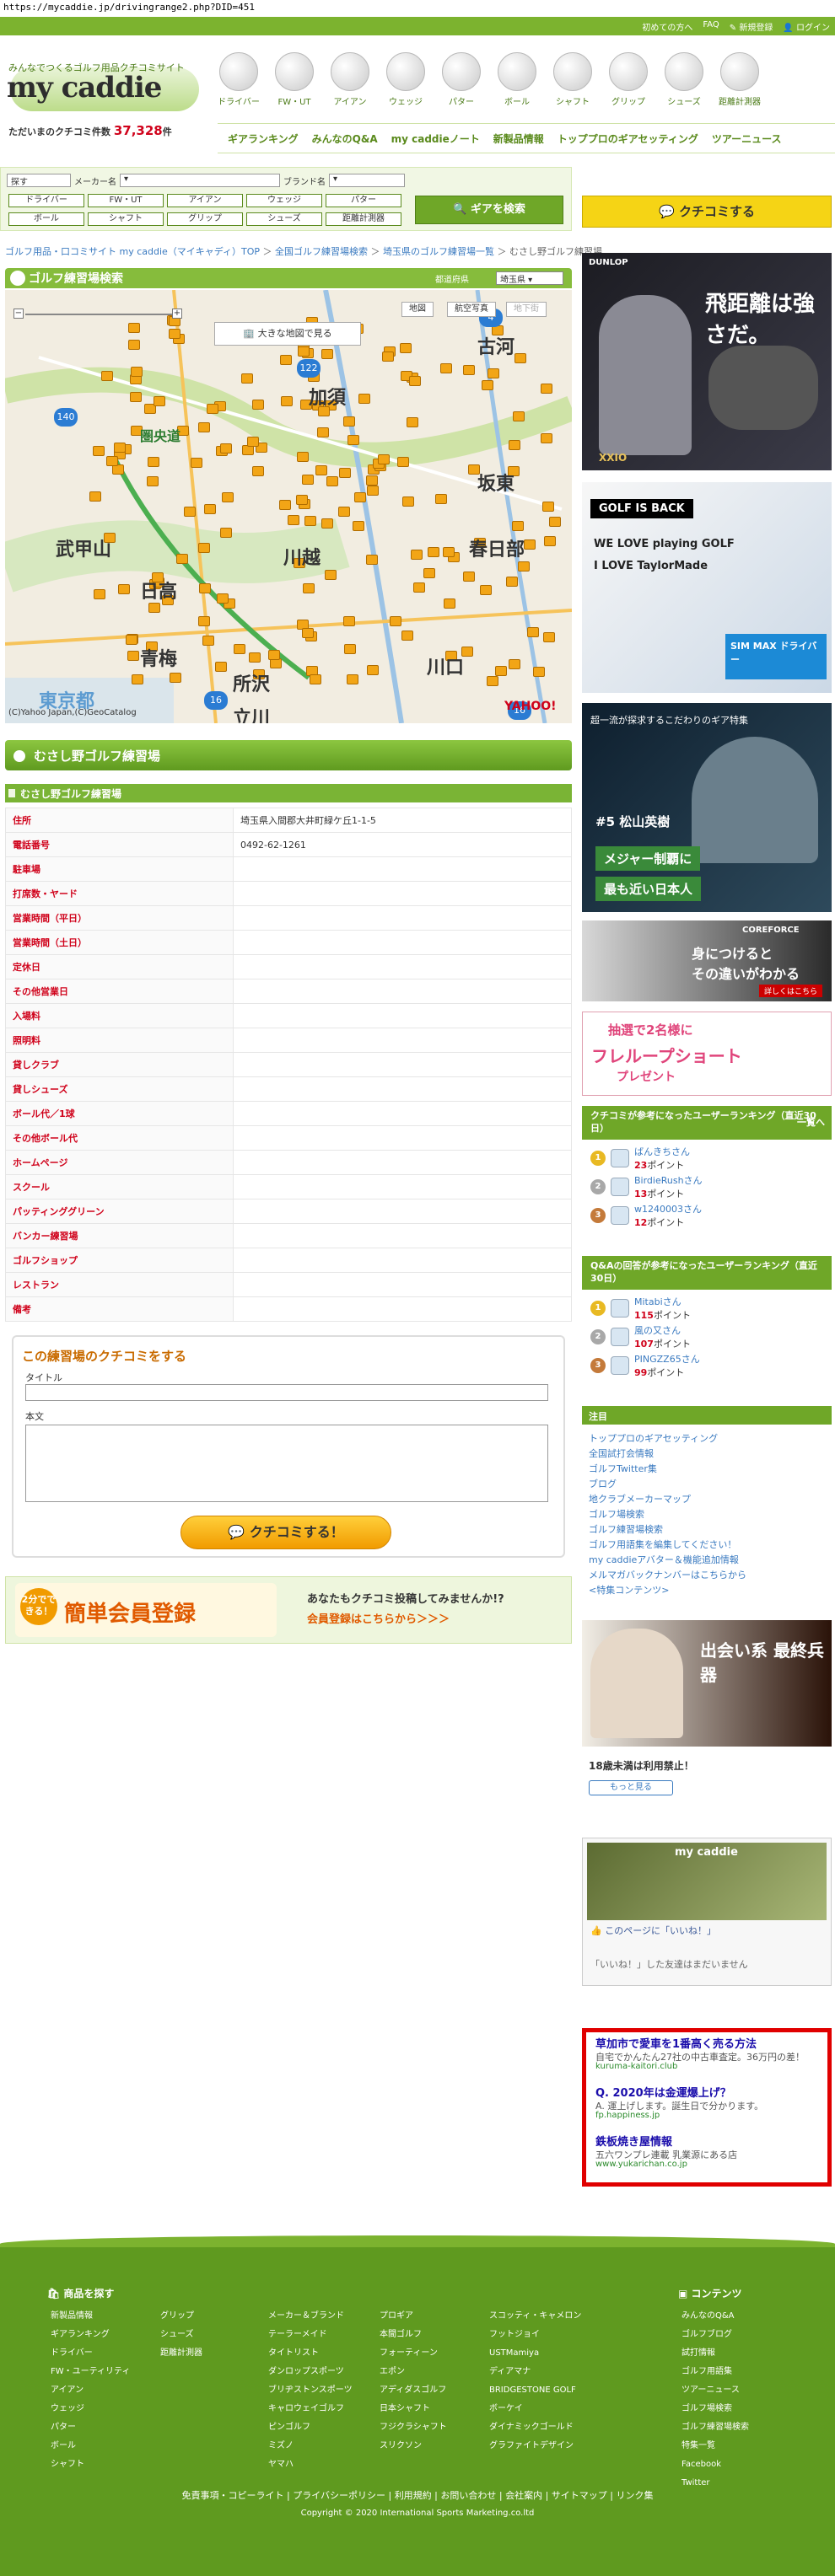 The image size is (835, 2576). What do you see at coordinates (708, 1308) in the screenshot?
I see `ranking-row: 1 Mitabiさん 115ポイント` at bounding box center [708, 1308].